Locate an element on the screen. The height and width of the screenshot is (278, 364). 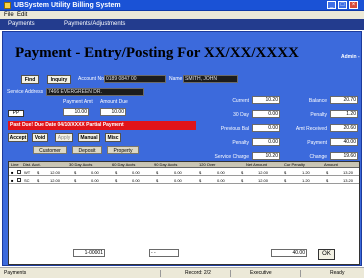
summary-value: 20.70 is located at coordinates (344, 100).